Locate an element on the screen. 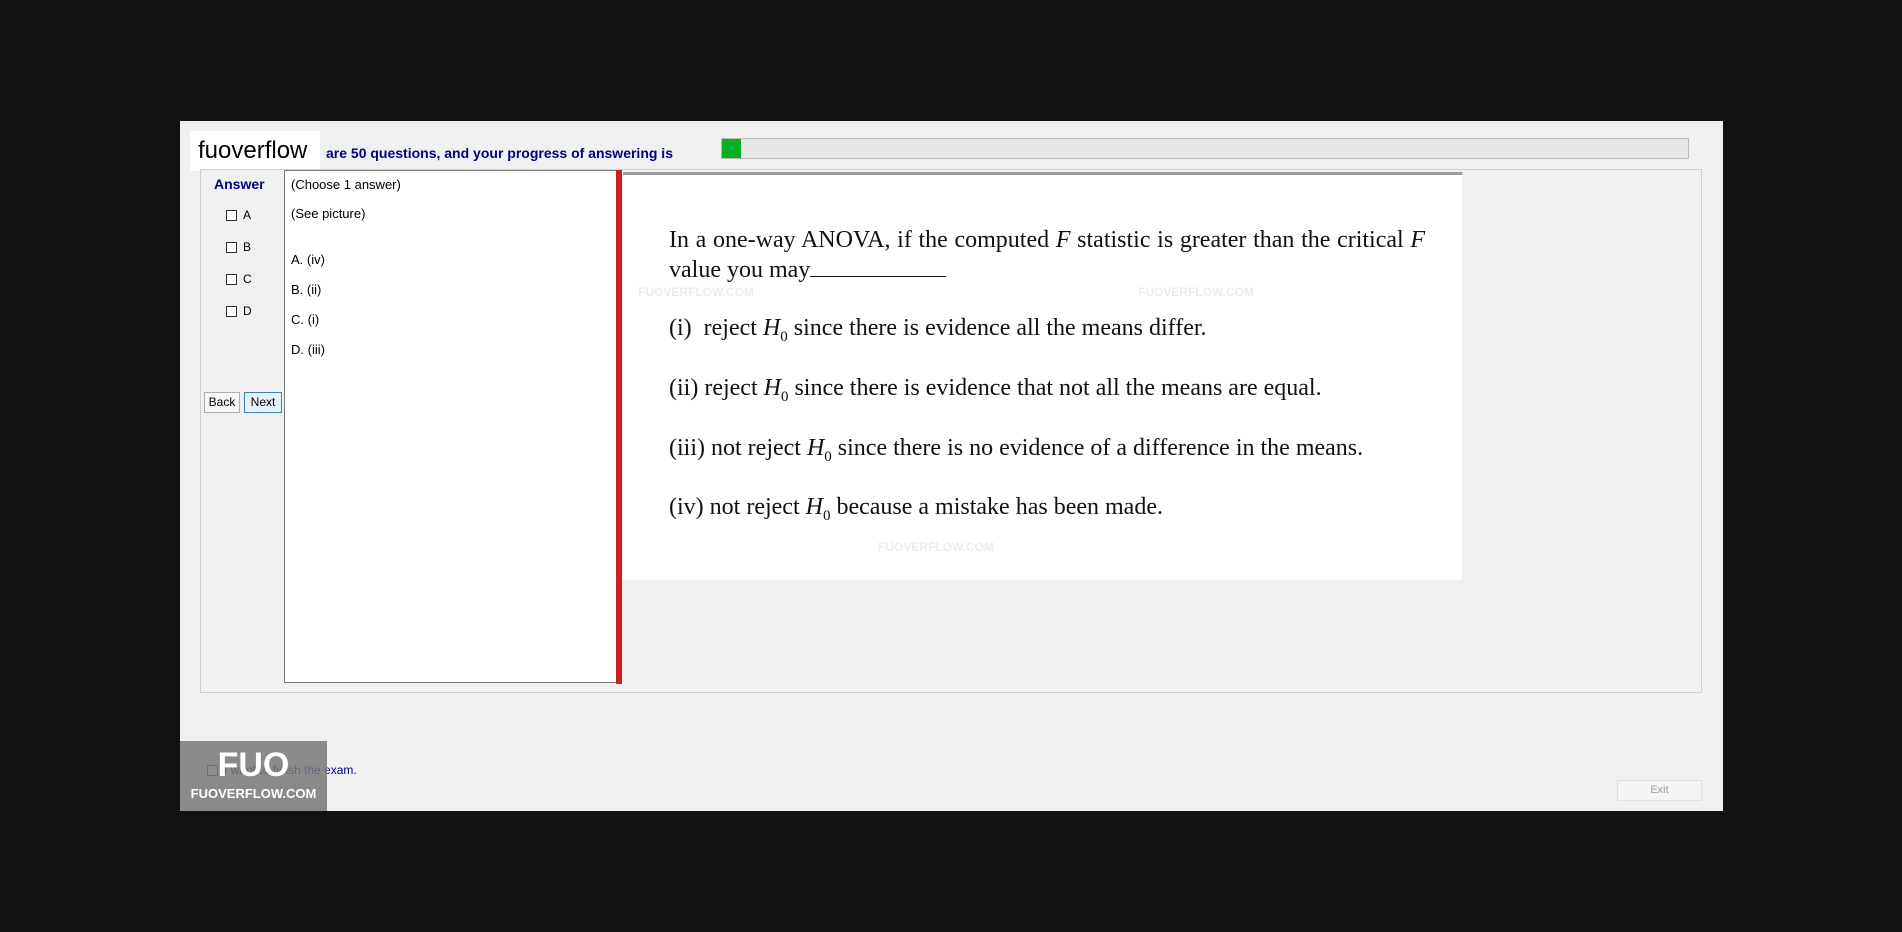 The height and width of the screenshot is (932, 1902). stem-text-2: statistic is greater than the critical is located at coordinates (1240, 240).